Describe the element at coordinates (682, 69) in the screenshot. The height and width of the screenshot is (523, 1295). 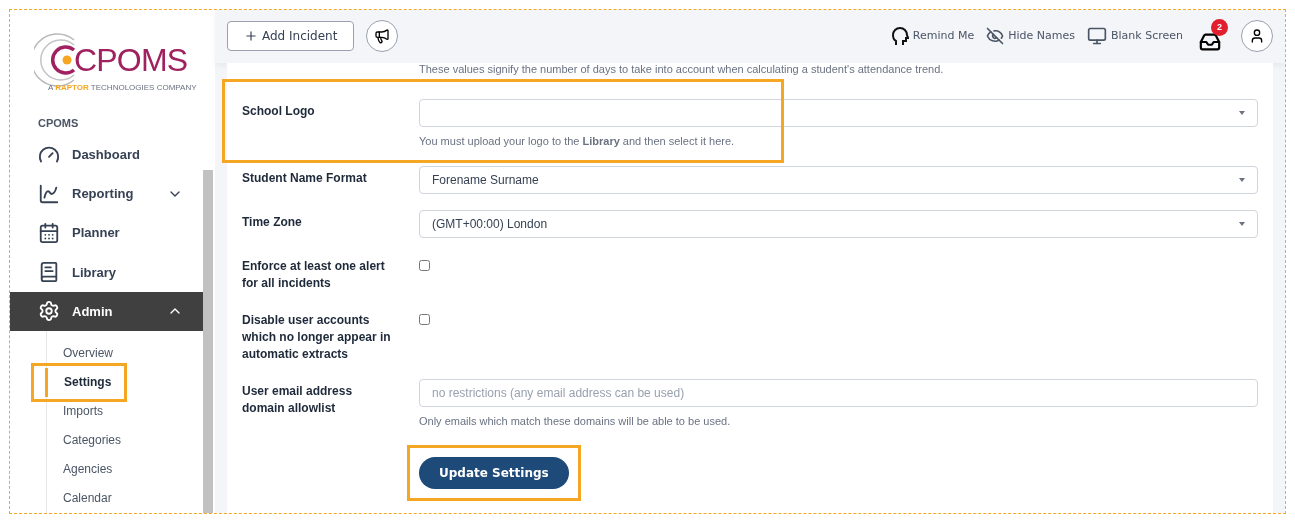
I see `help-text: These values signify the number of days to take into account when calculating a student's attendance trend.` at that location.